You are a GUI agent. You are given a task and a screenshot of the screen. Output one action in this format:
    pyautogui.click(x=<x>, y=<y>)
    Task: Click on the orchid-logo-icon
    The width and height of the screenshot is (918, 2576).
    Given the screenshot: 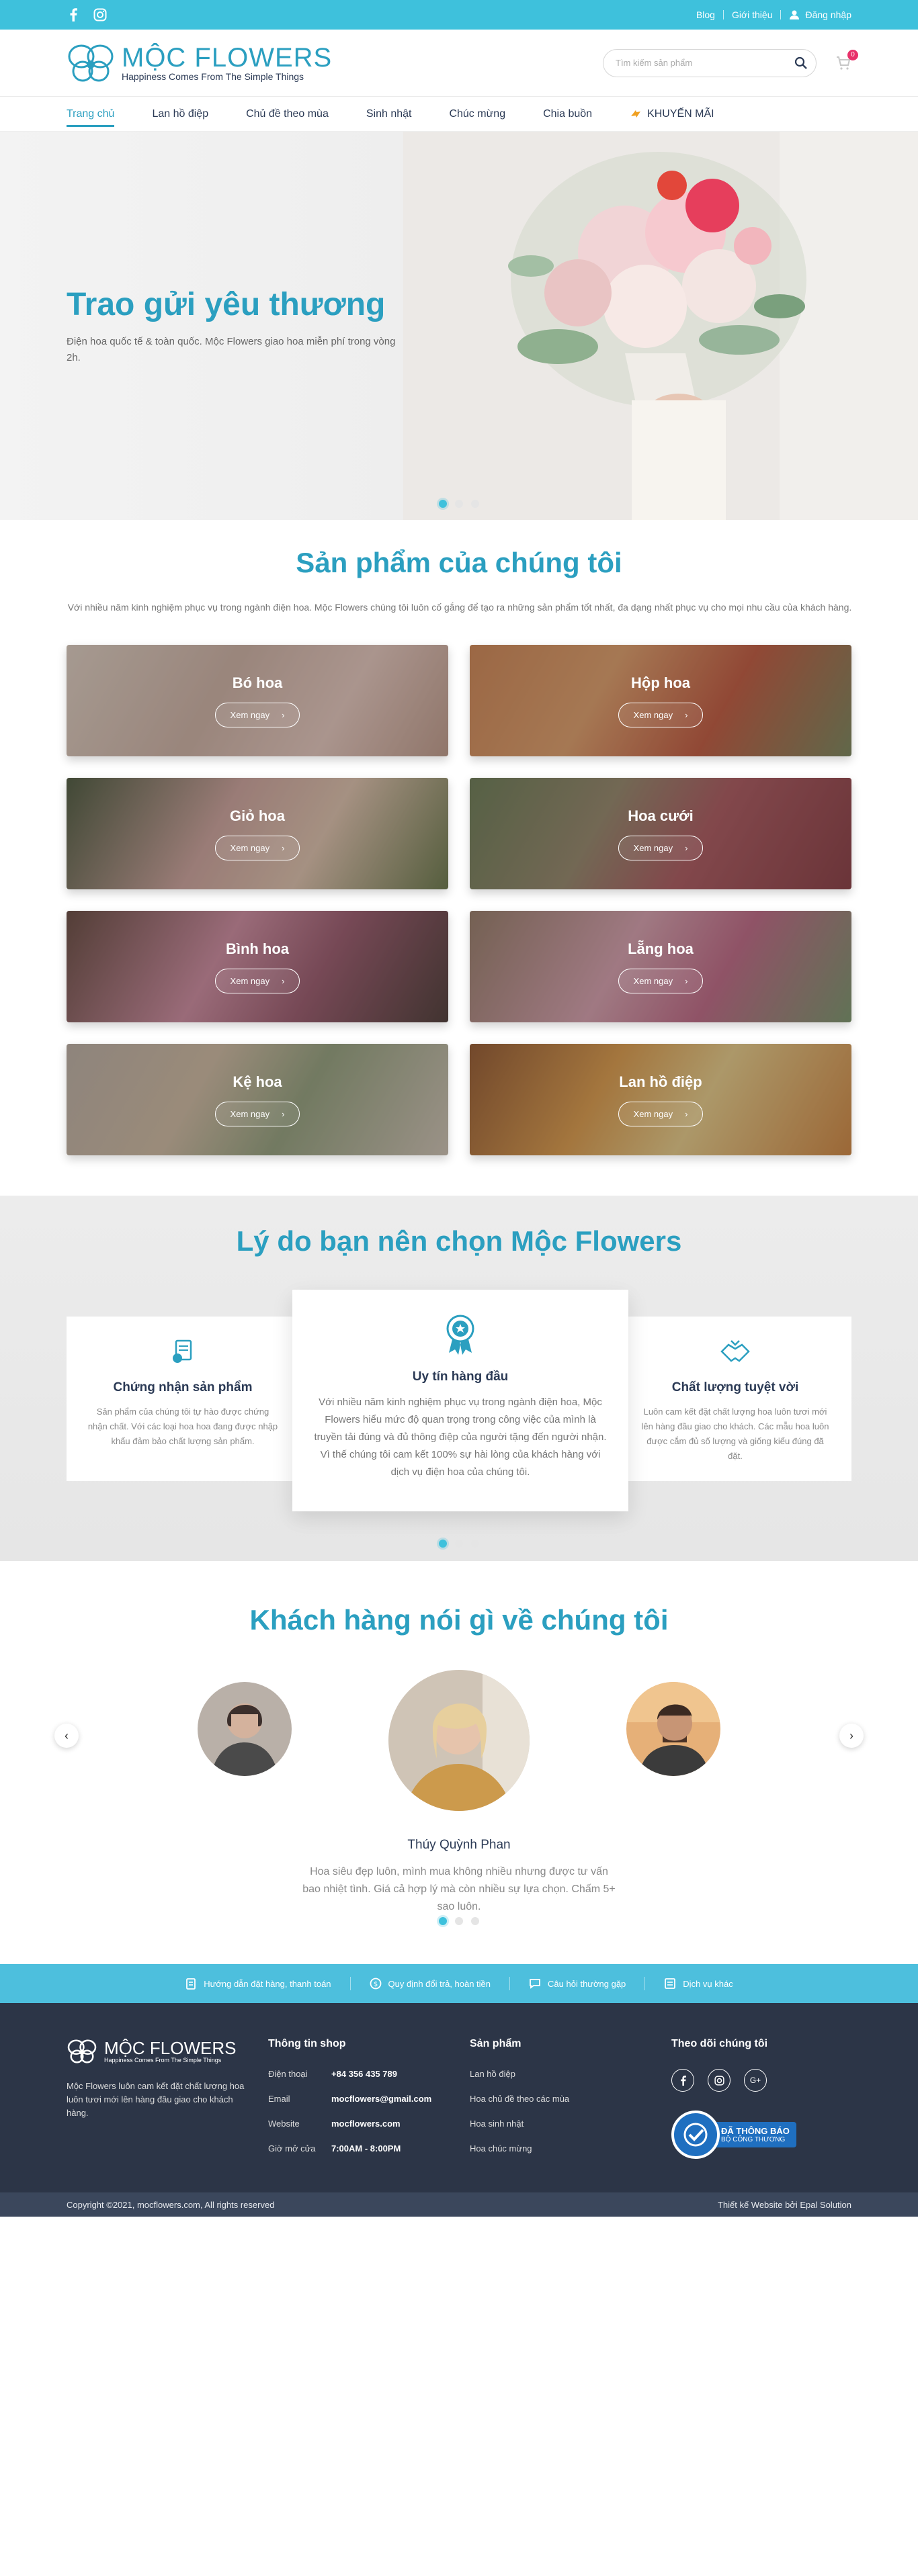 What is the action you would take?
    pyautogui.click(x=82, y=2051)
    